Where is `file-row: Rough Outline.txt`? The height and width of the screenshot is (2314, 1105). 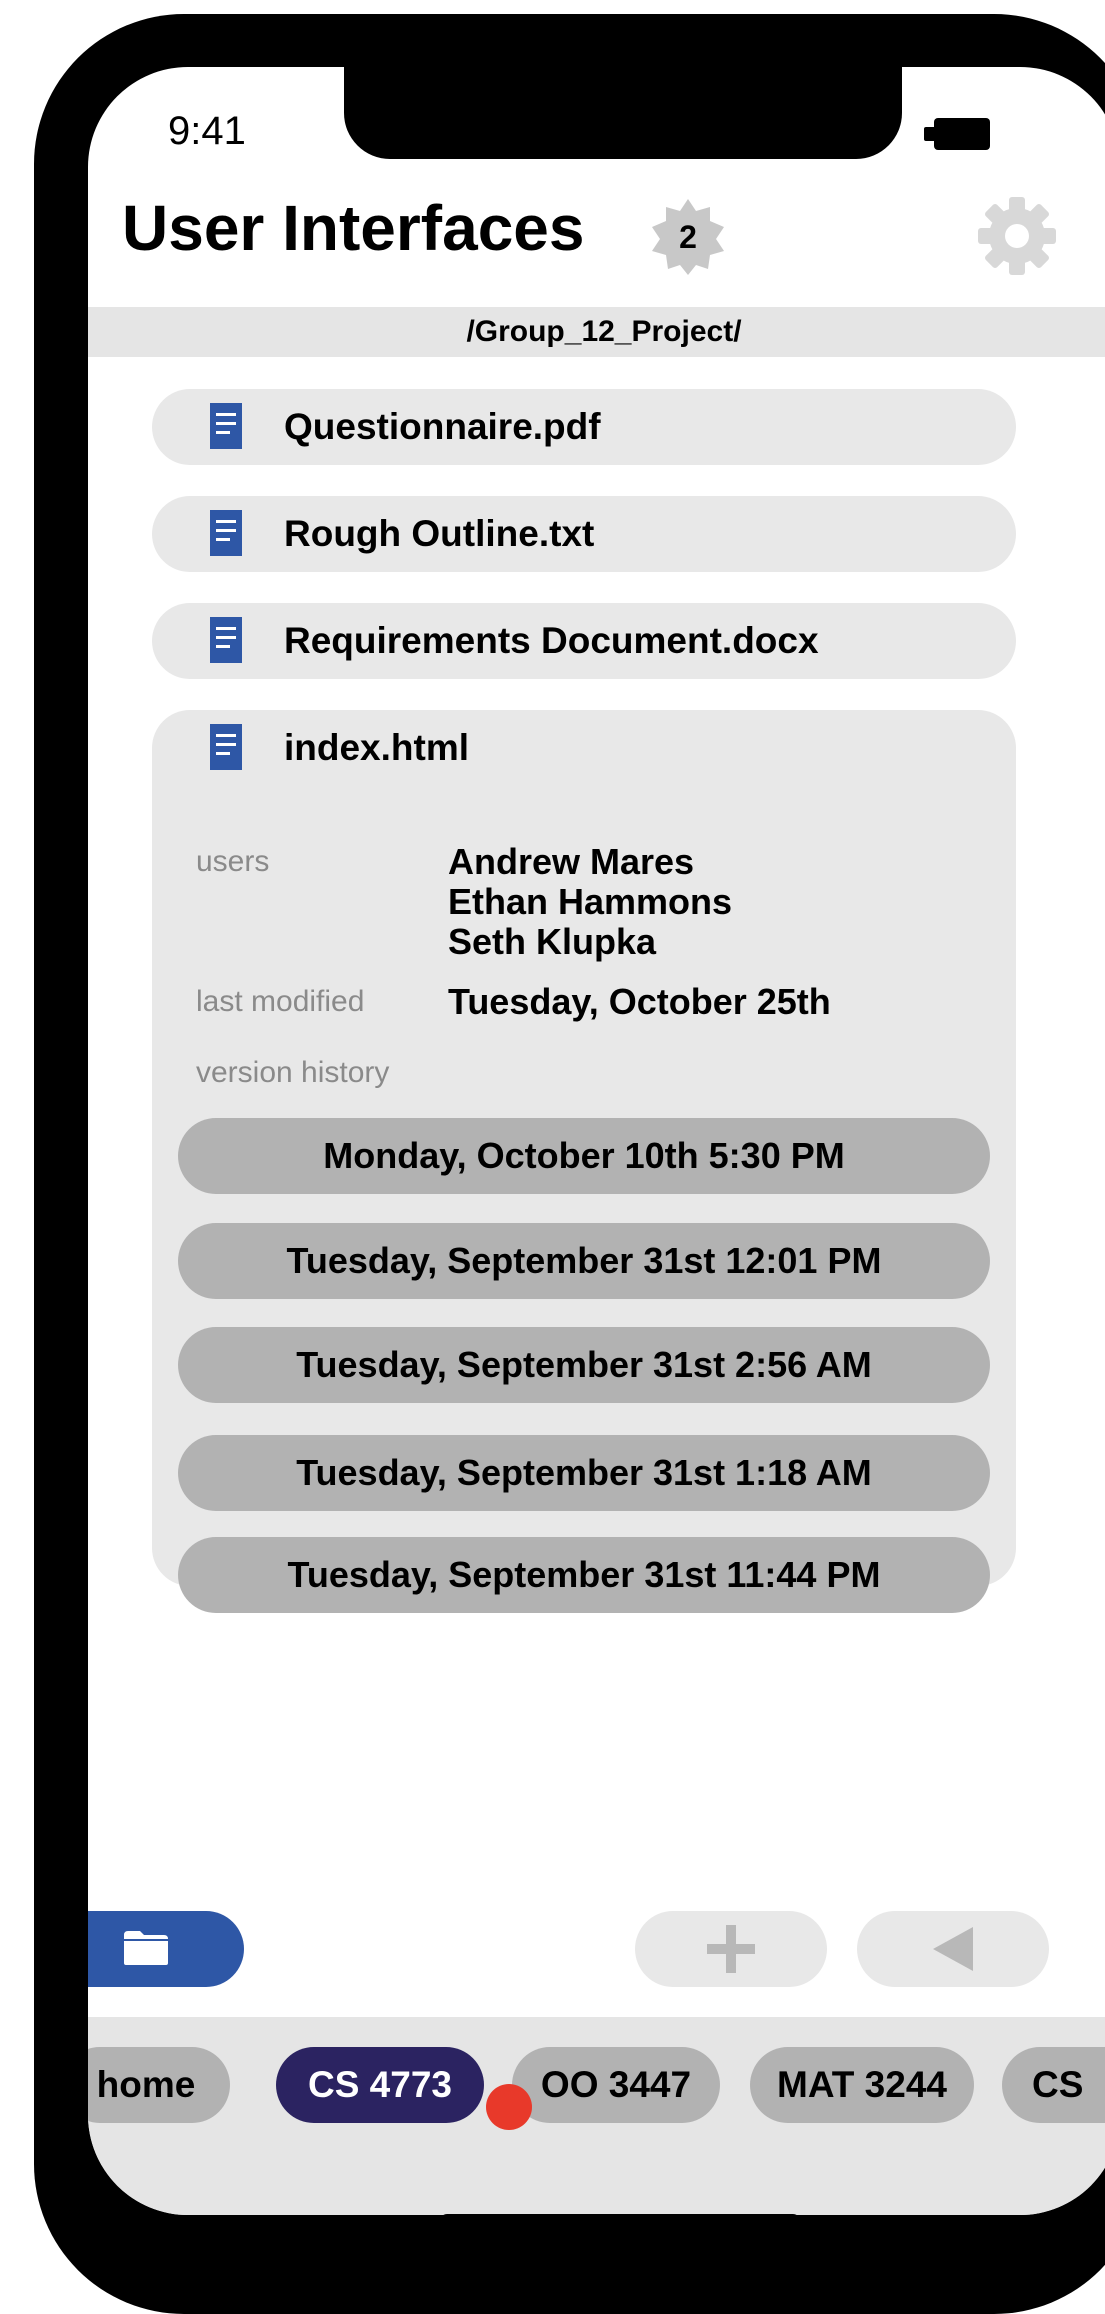 file-row: Rough Outline.txt is located at coordinates (584, 534).